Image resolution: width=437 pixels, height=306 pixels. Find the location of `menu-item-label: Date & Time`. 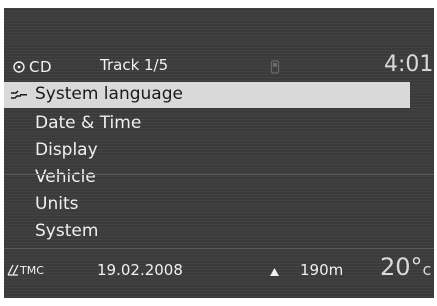

menu-item-label: Date & Time is located at coordinates (88, 123).